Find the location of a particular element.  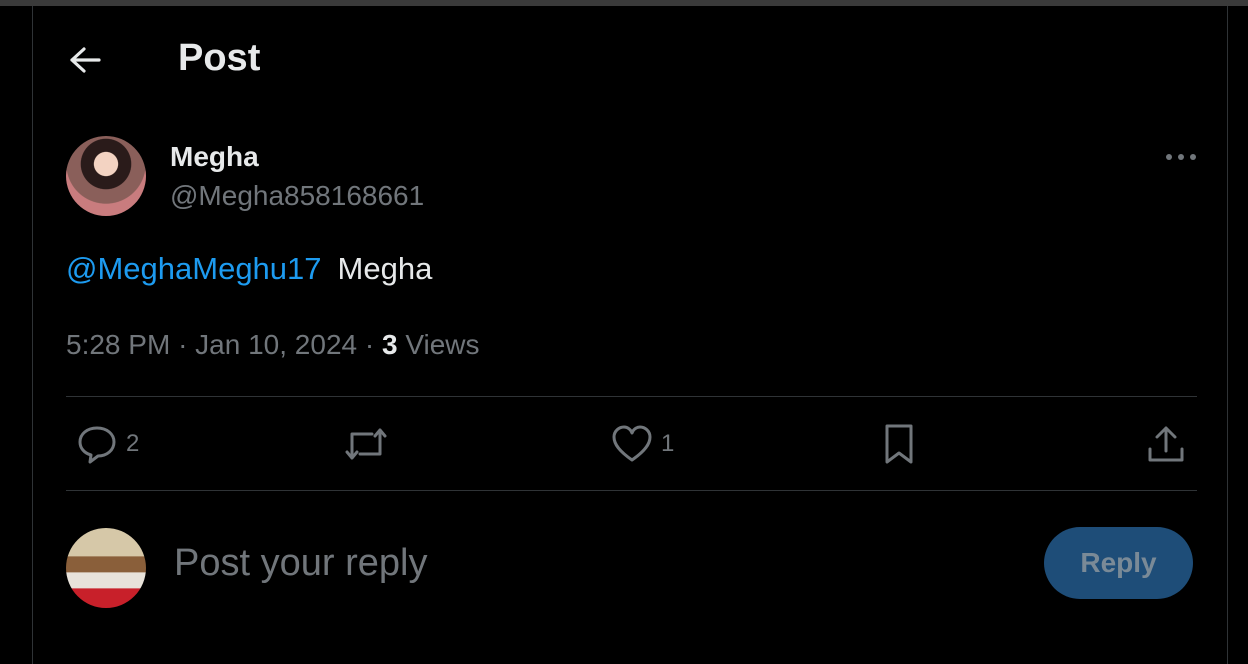

back-button is located at coordinates (85, 60).